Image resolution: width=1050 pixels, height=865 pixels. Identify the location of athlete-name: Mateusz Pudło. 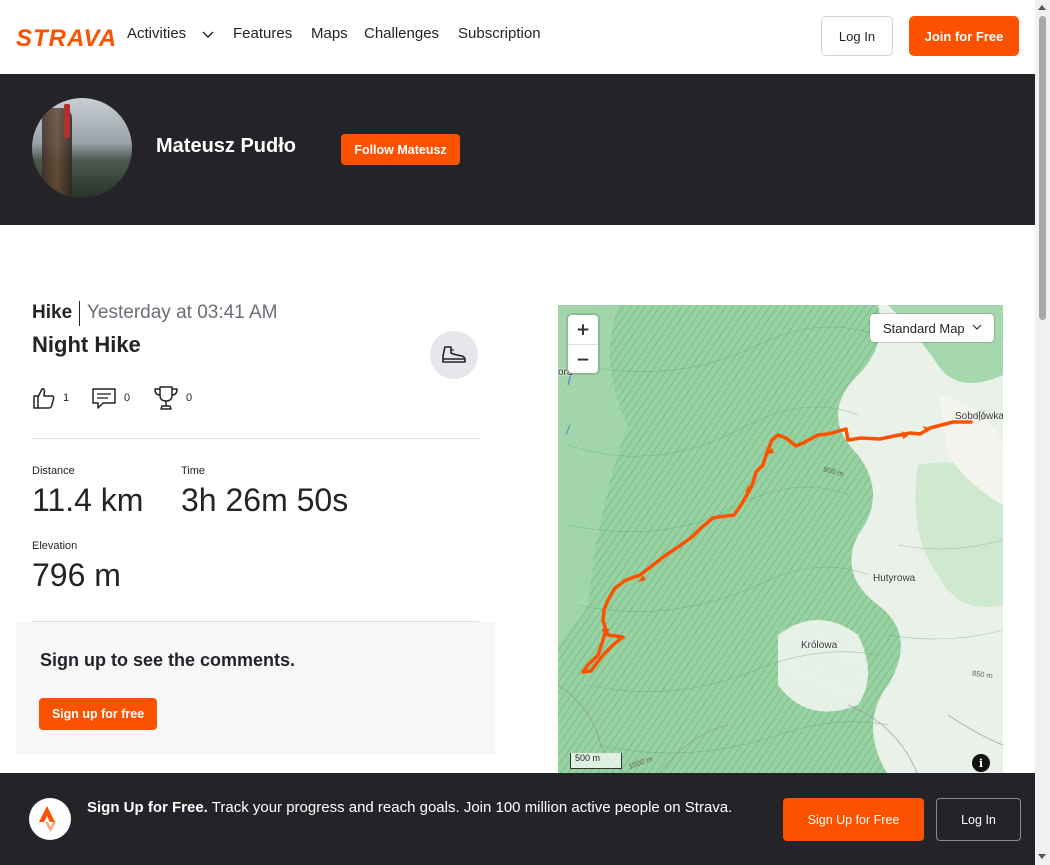
(226, 146).